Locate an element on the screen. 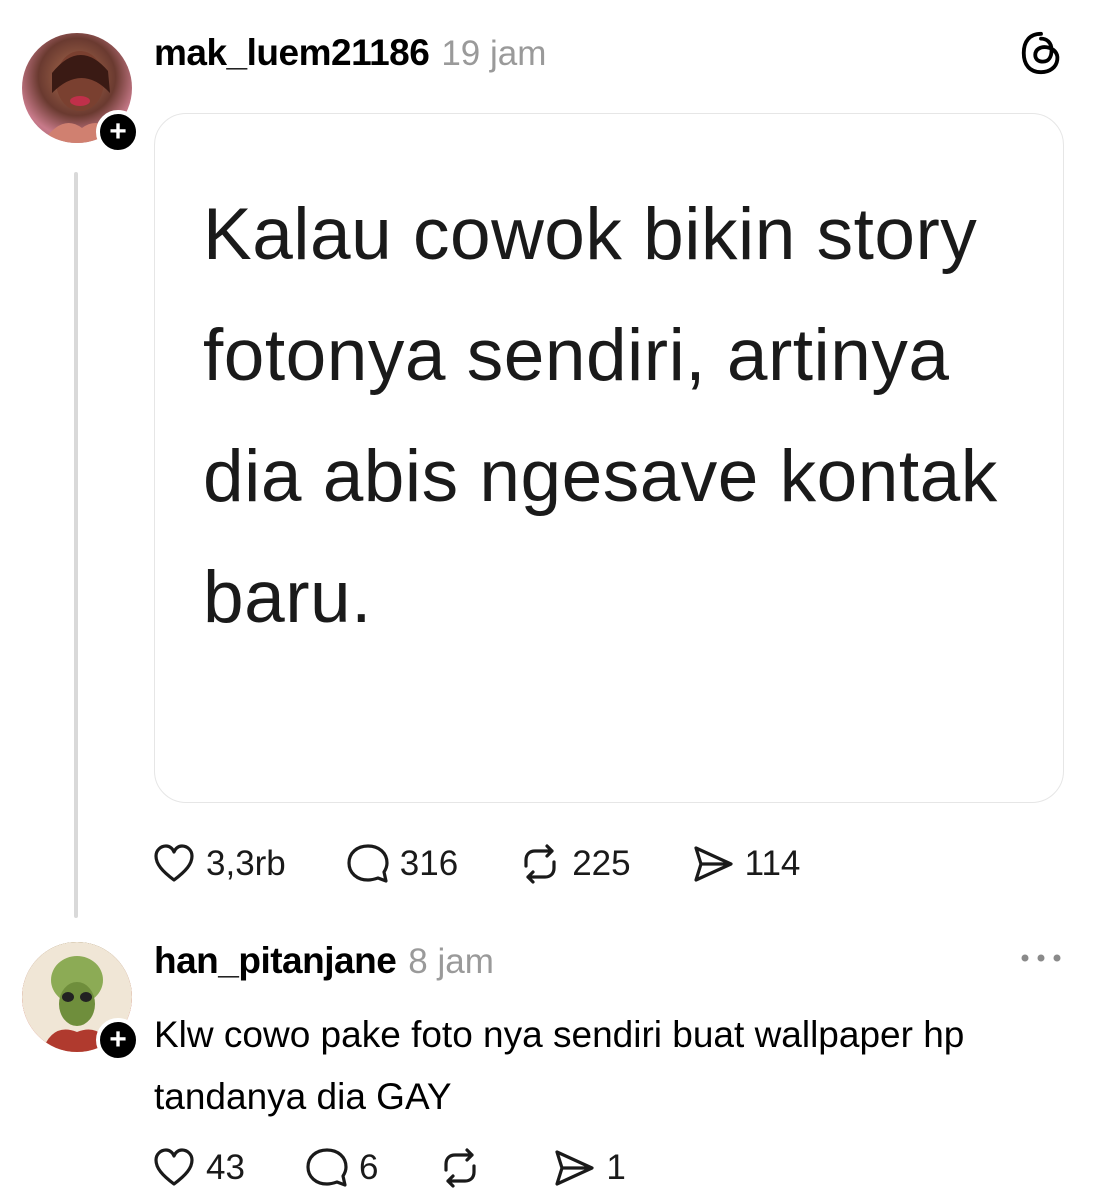 The width and height of the screenshot is (1096, 1200). timestamp: 8 jam is located at coordinates (451, 961).